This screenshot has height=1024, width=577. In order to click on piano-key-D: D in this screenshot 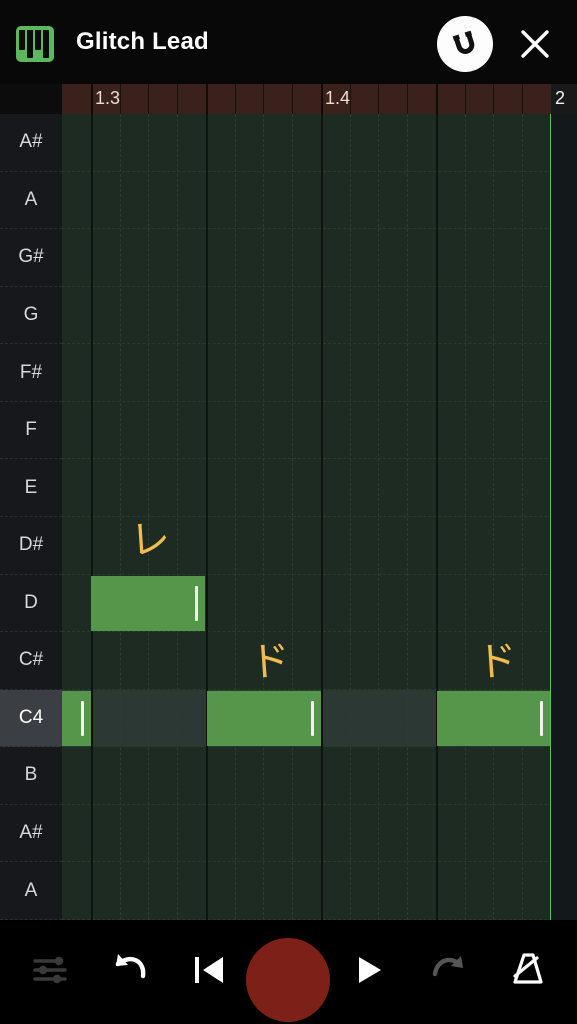, I will do `click(31, 604)`.